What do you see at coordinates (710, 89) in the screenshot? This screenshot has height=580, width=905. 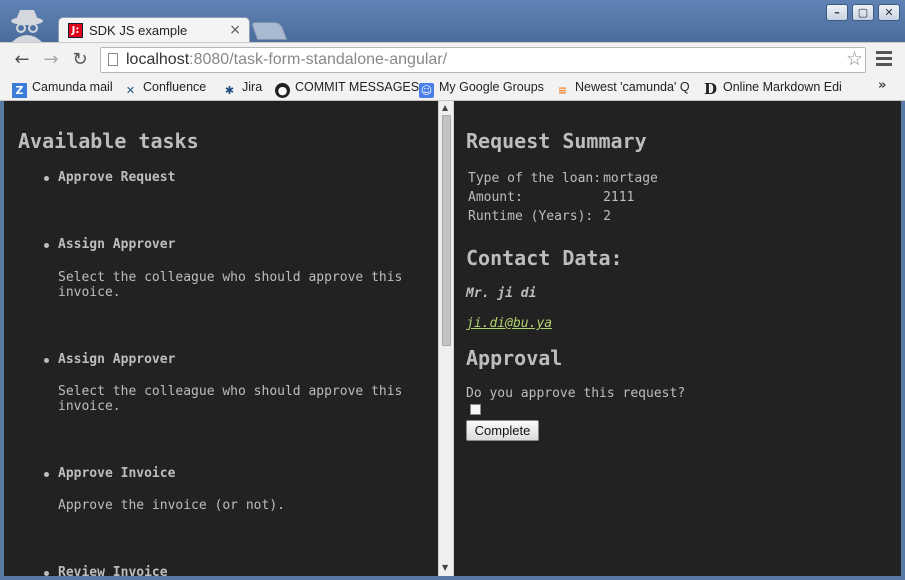 I see `markdown-editor-icon: D` at bounding box center [710, 89].